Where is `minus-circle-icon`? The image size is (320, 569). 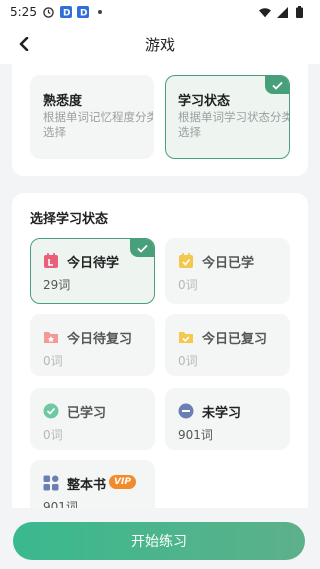 minus-circle-icon is located at coordinates (186, 411).